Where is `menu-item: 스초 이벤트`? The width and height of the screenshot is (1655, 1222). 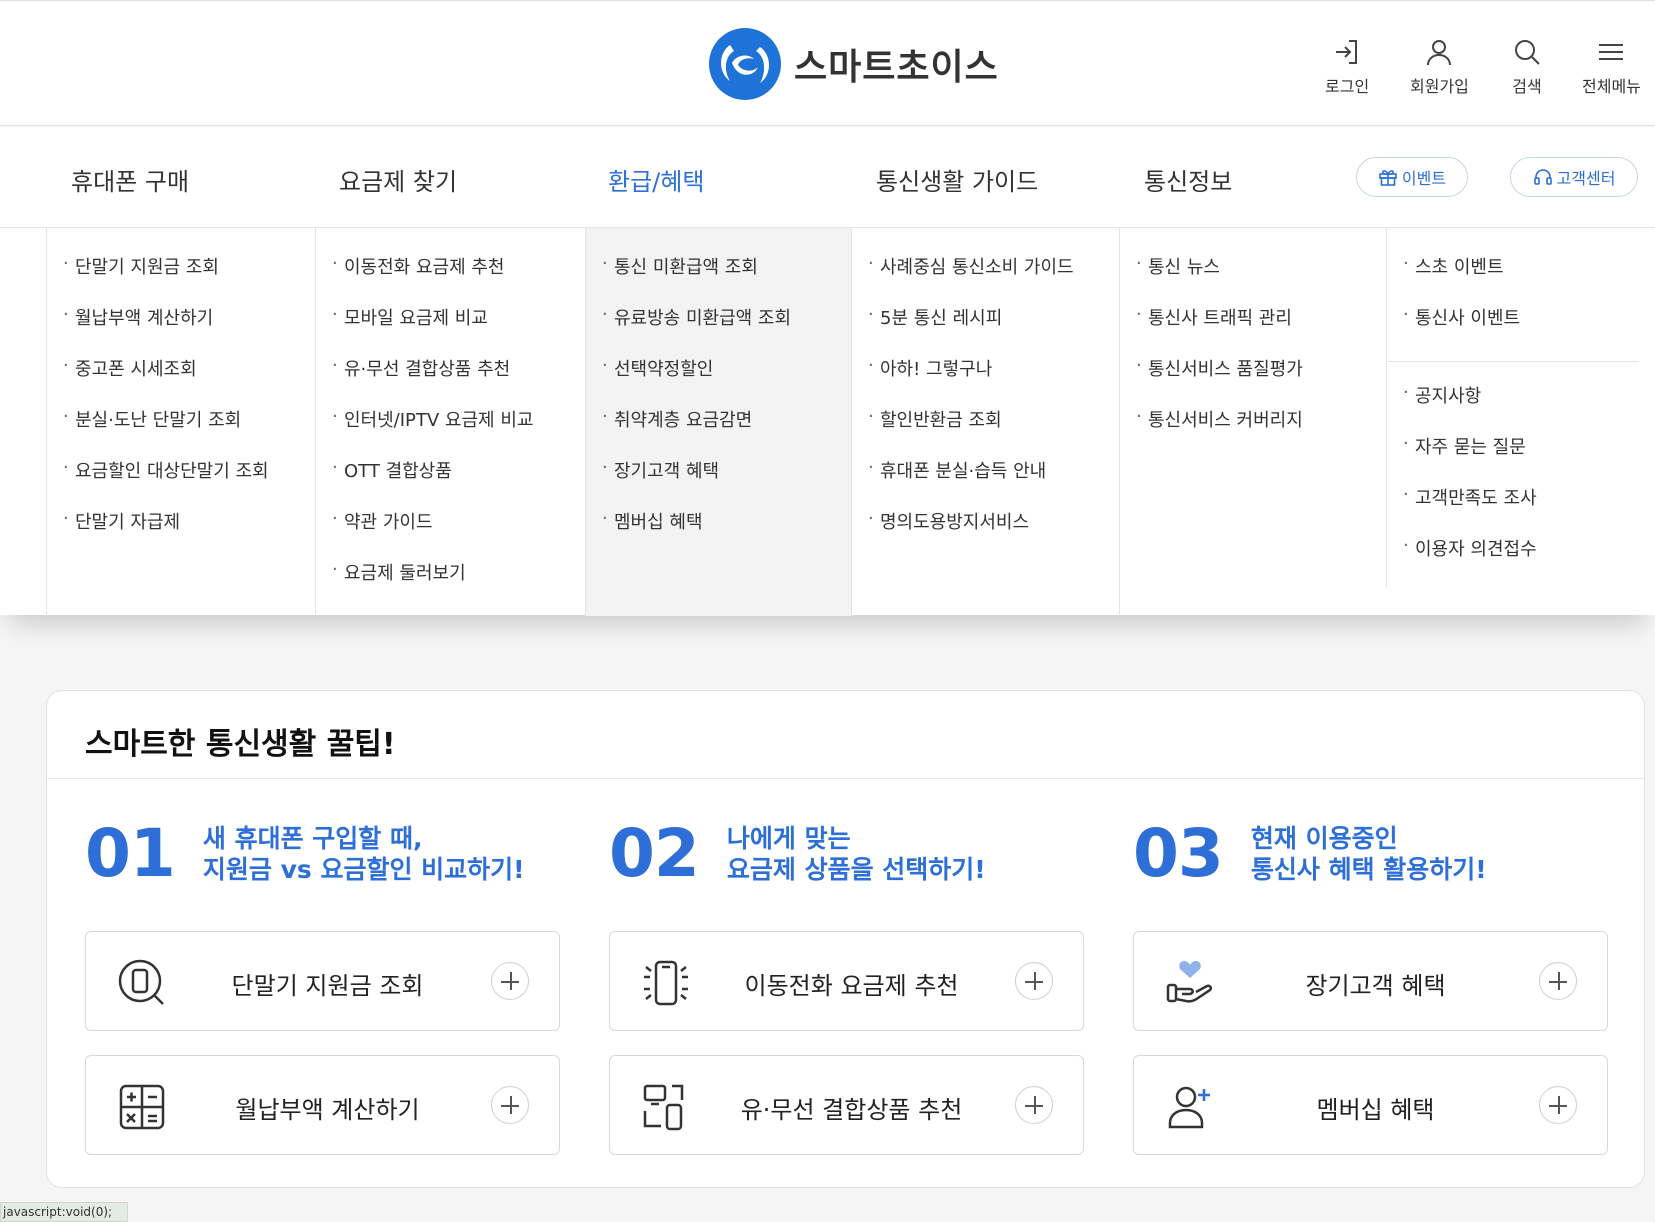 menu-item: 스초 이벤트 is located at coordinates (1513, 278).